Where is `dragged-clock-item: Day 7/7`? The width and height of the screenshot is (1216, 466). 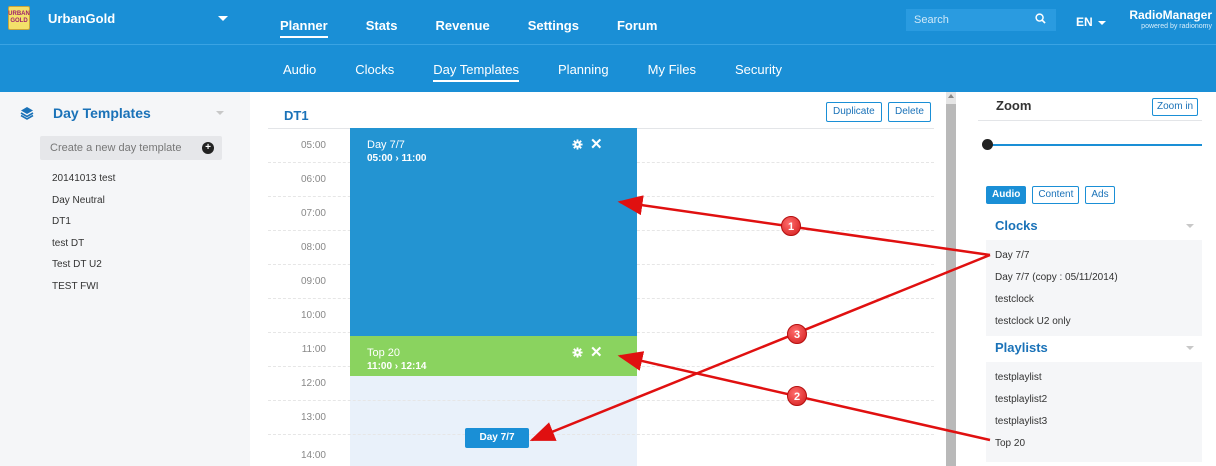 dragged-clock-item: Day 7/7 is located at coordinates (497, 438).